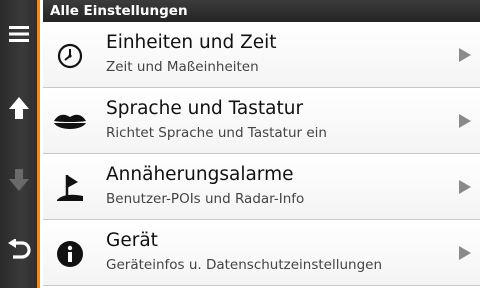  Describe the element at coordinates (182, 67) in the screenshot. I see `item-subtitle: Zeit und Maßeinheiten` at that location.